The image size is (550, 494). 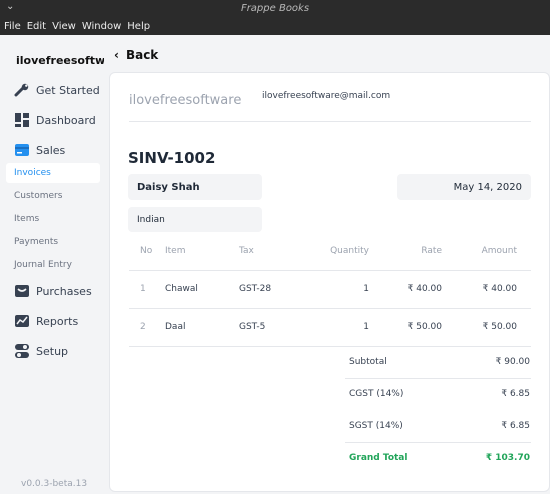 What do you see at coordinates (52, 351) in the screenshot?
I see `sidebar-item-label: Setup` at bounding box center [52, 351].